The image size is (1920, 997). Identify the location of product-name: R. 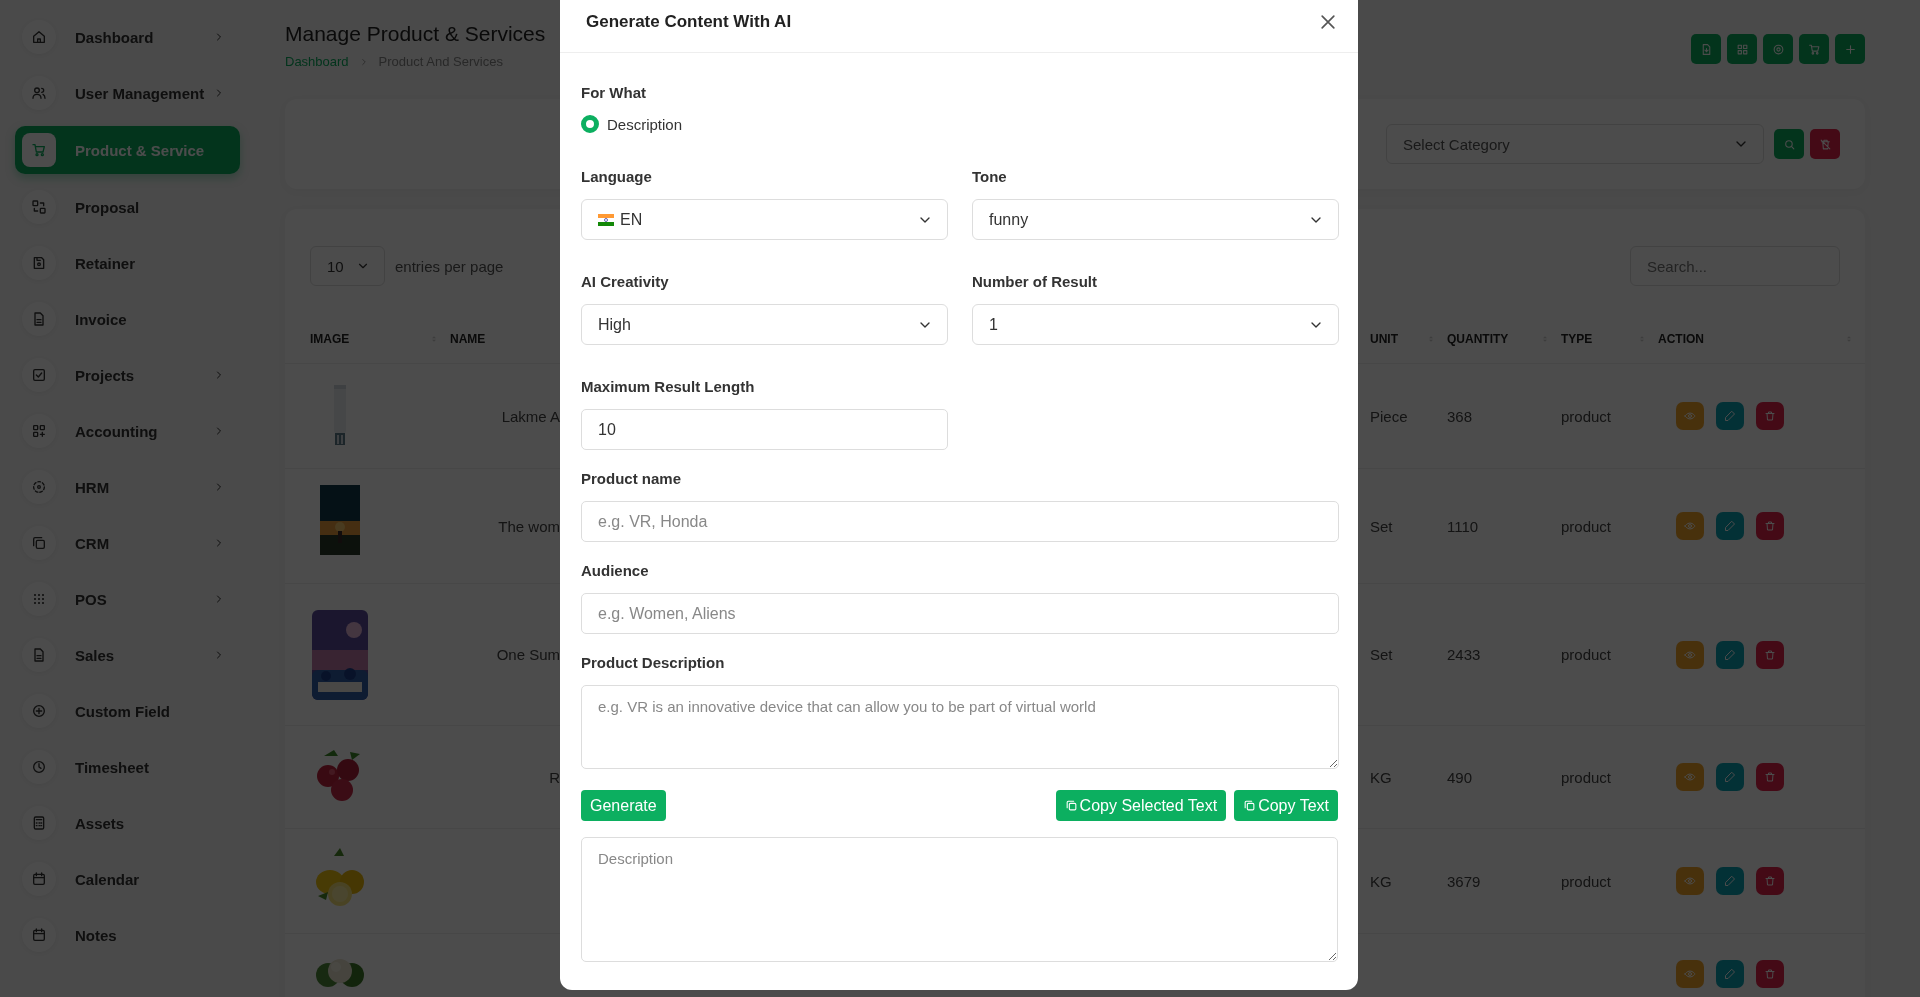
(554, 777).